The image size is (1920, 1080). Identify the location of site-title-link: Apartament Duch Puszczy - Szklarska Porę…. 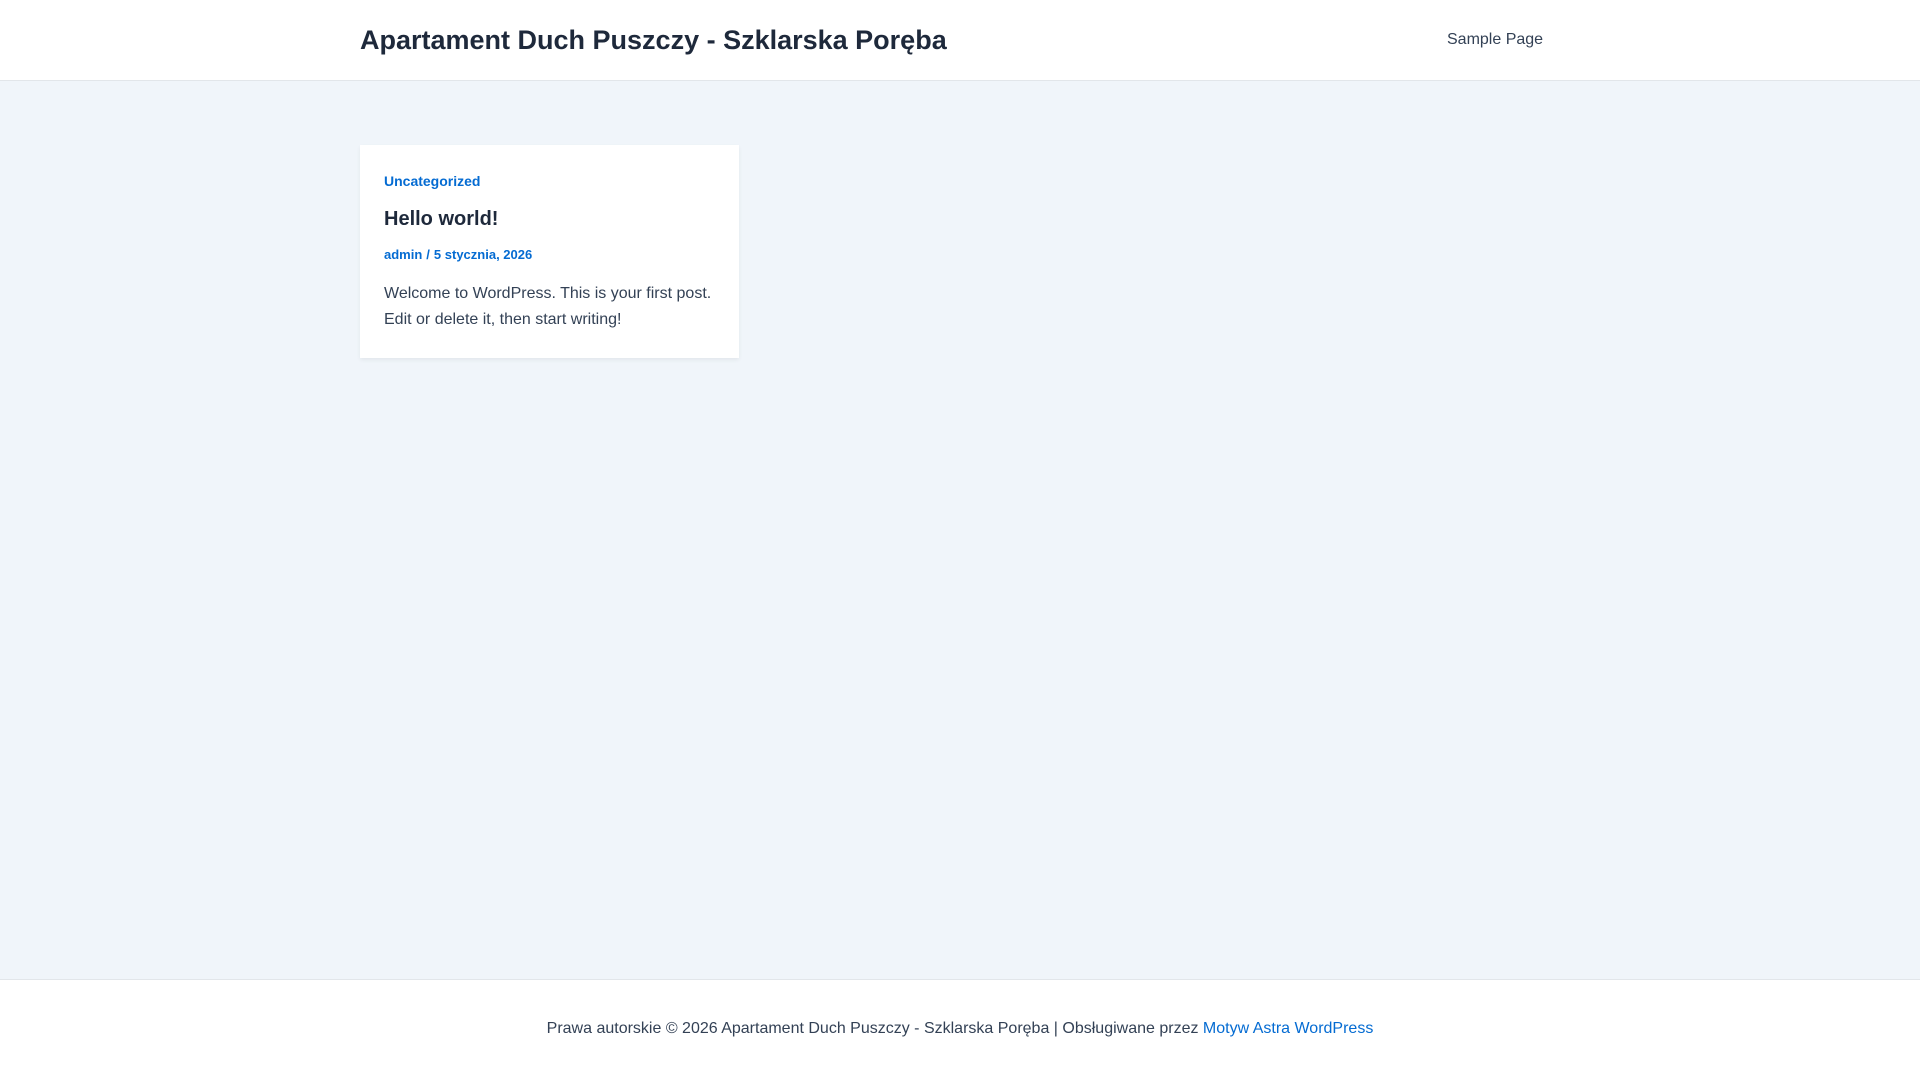
(653, 40).